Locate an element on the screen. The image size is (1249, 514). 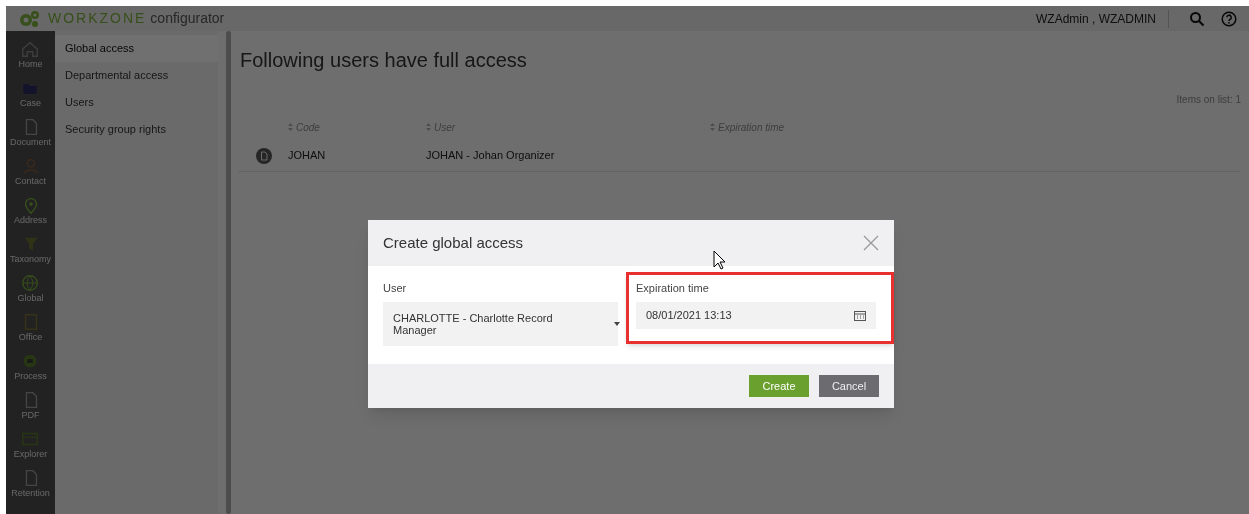
table-cell-text: JOHAN - Johan Organizer is located at coordinates (491, 156).